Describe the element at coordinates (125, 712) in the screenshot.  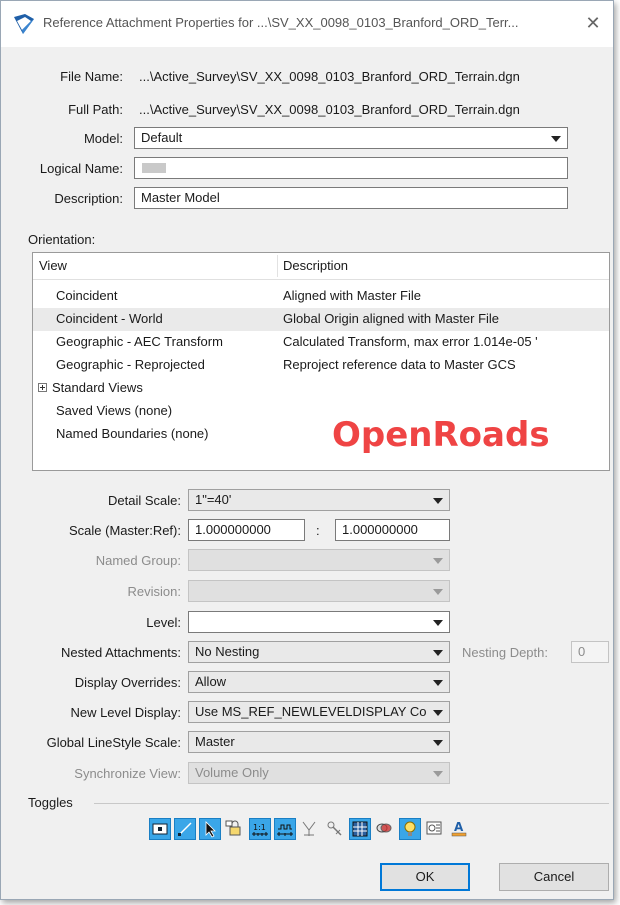
I see `new-level-display-label: New Level Display:` at that location.